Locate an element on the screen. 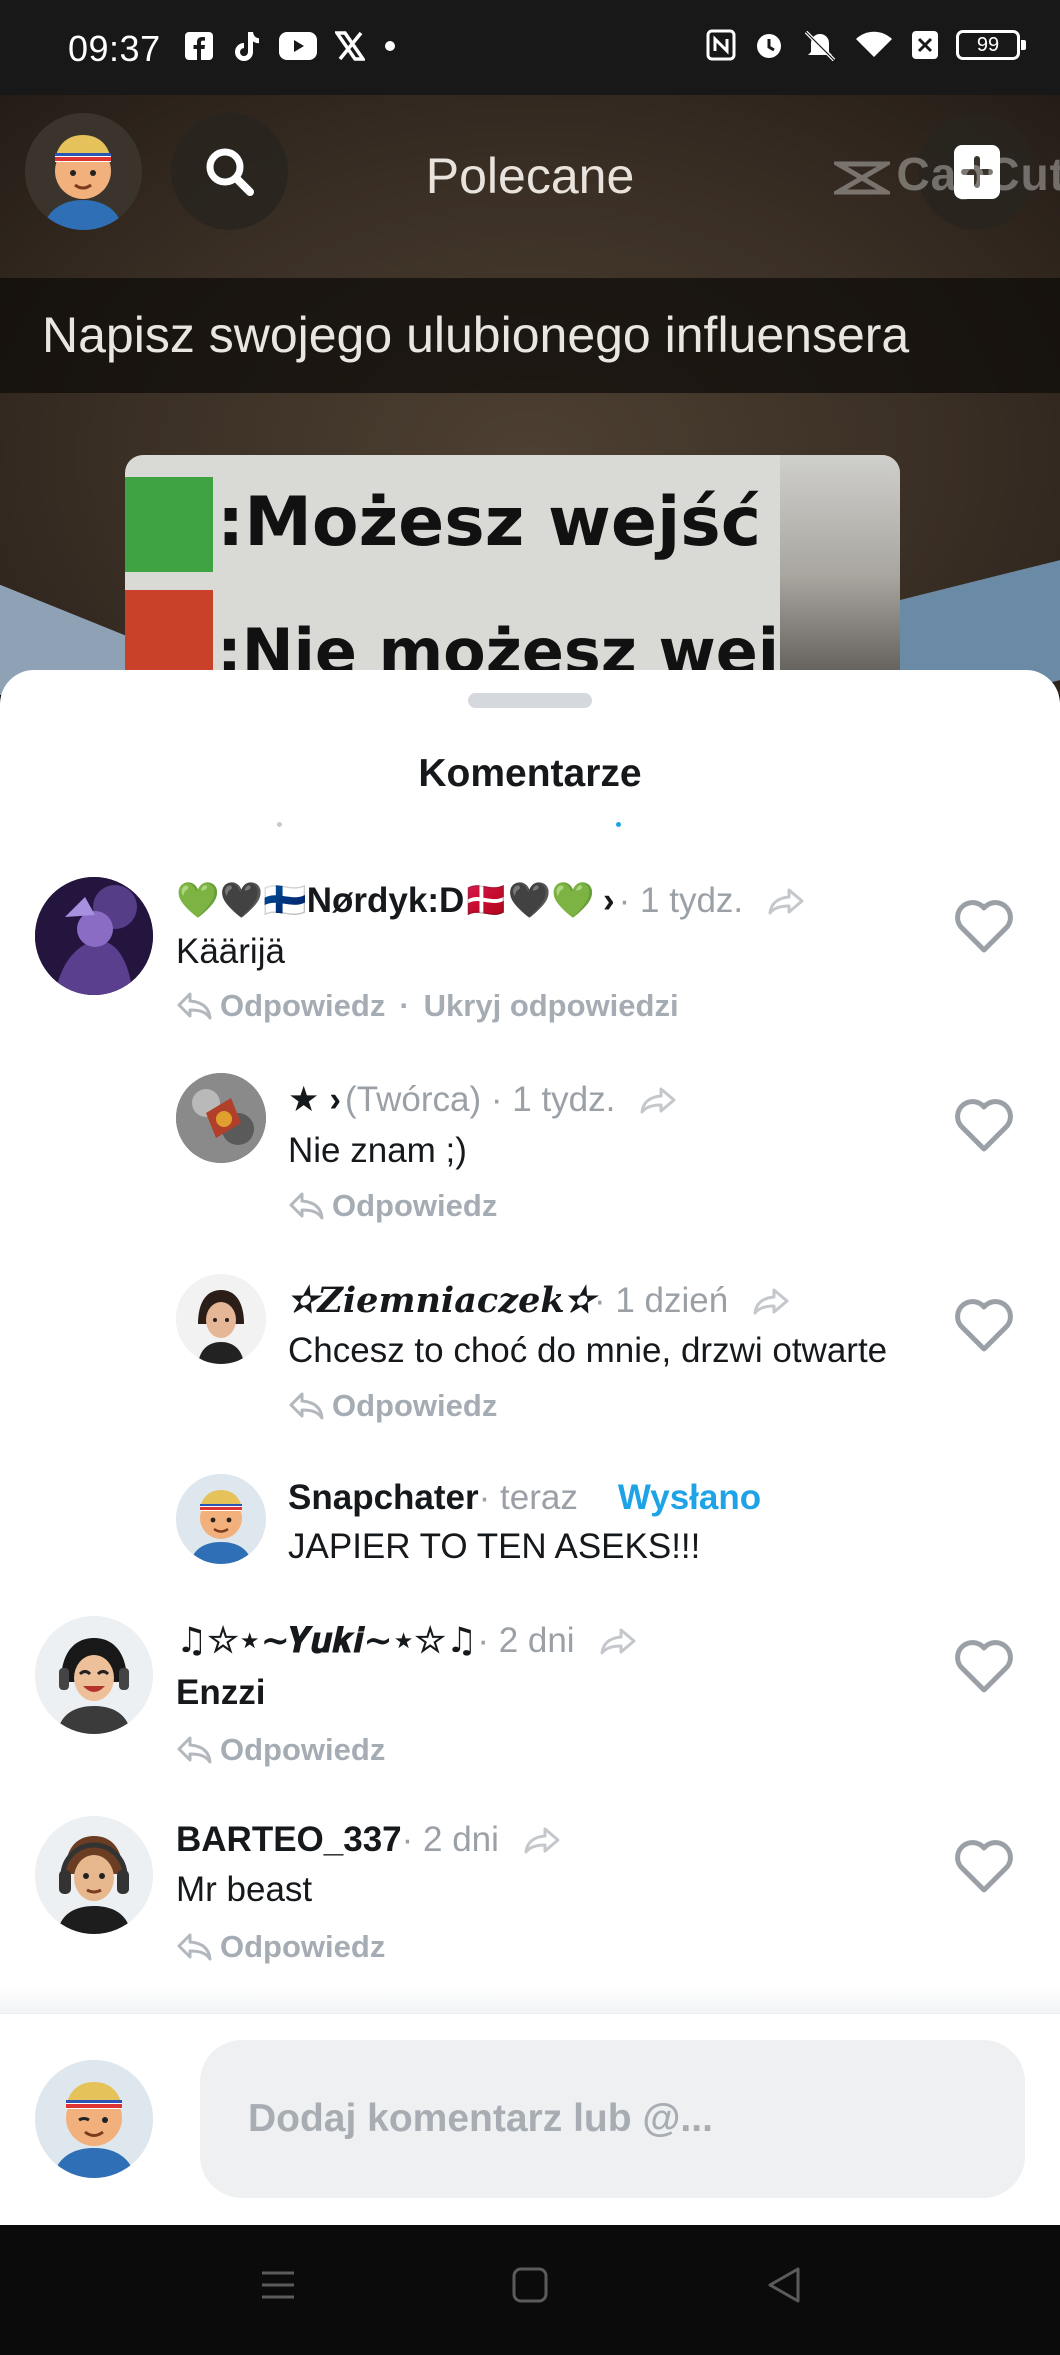 The height and width of the screenshot is (2355, 1060). status-app-icons is located at coordinates (291, 46).